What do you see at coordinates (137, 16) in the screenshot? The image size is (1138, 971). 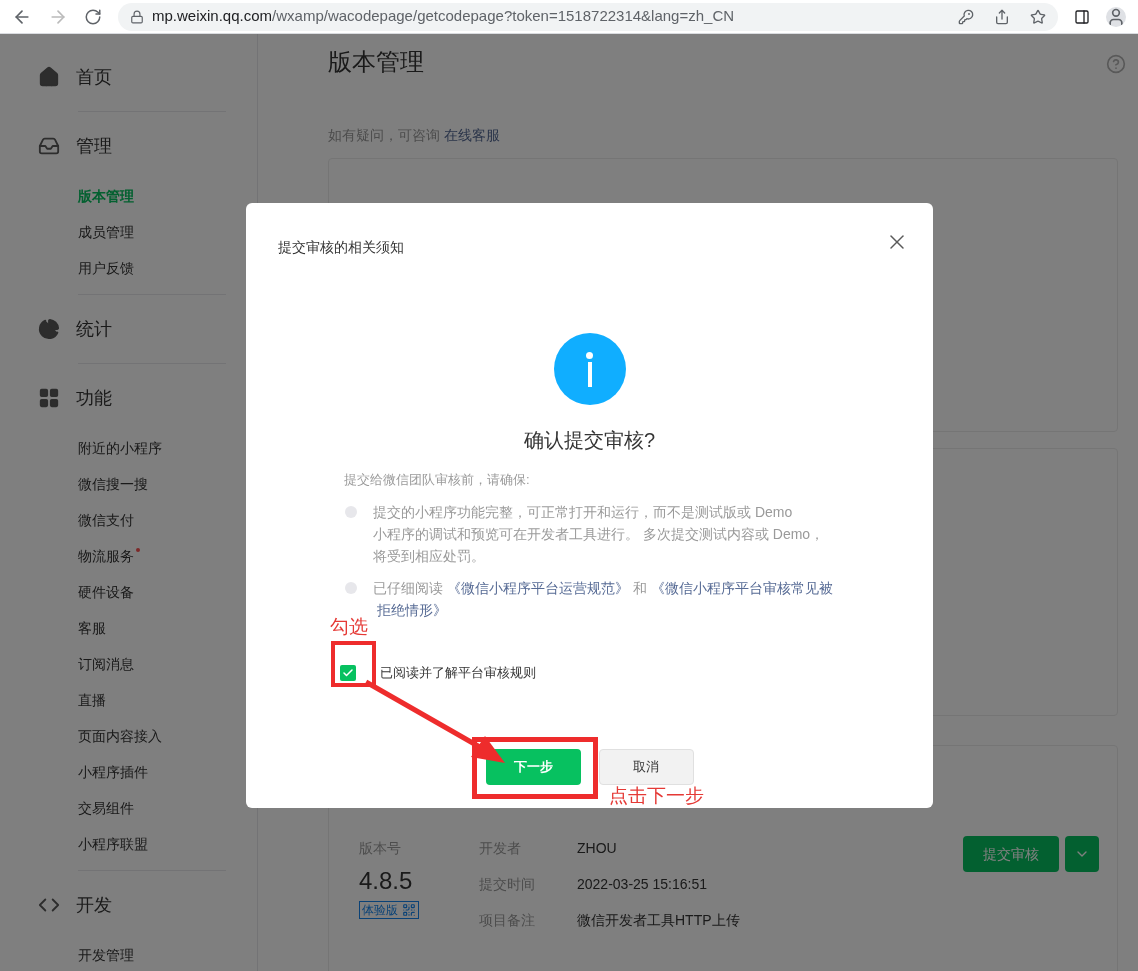 I see `lock-icon` at bounding box center [137, 16].